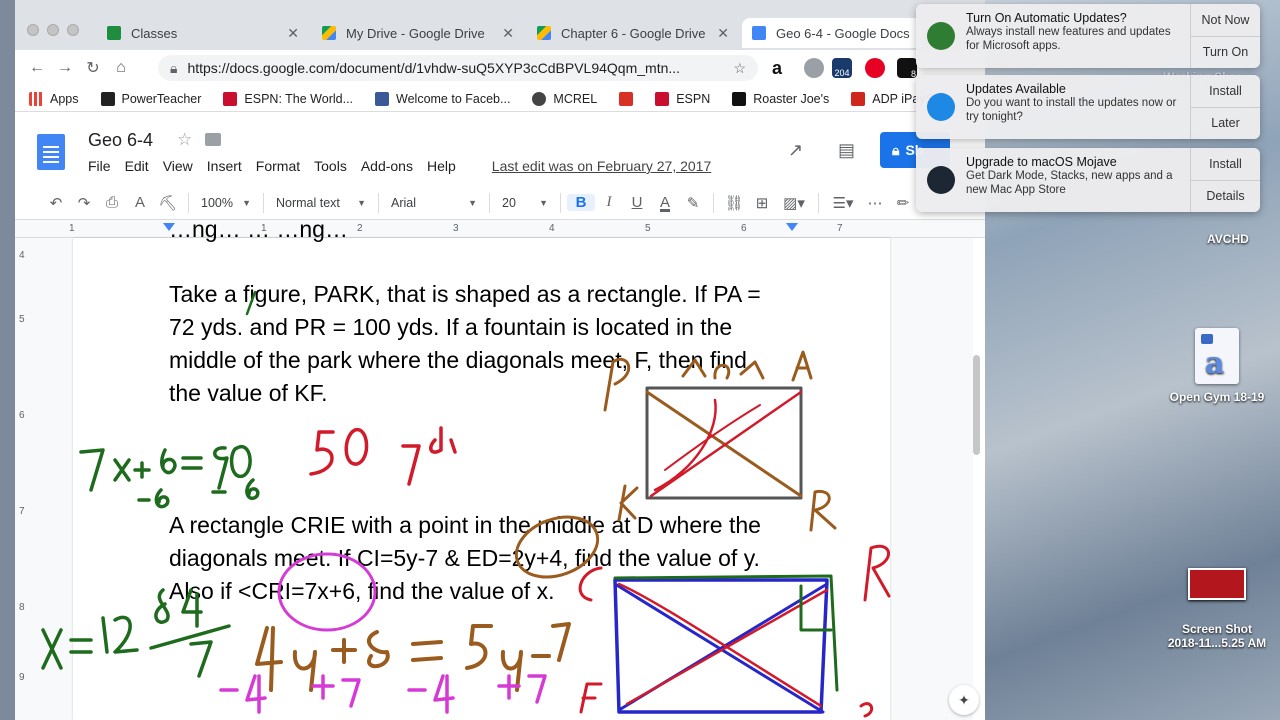 The image size is (1280, 720). Describe the element at coordinates (51, 152) in the screenshot. I see `docs-logo-icon` at that location.